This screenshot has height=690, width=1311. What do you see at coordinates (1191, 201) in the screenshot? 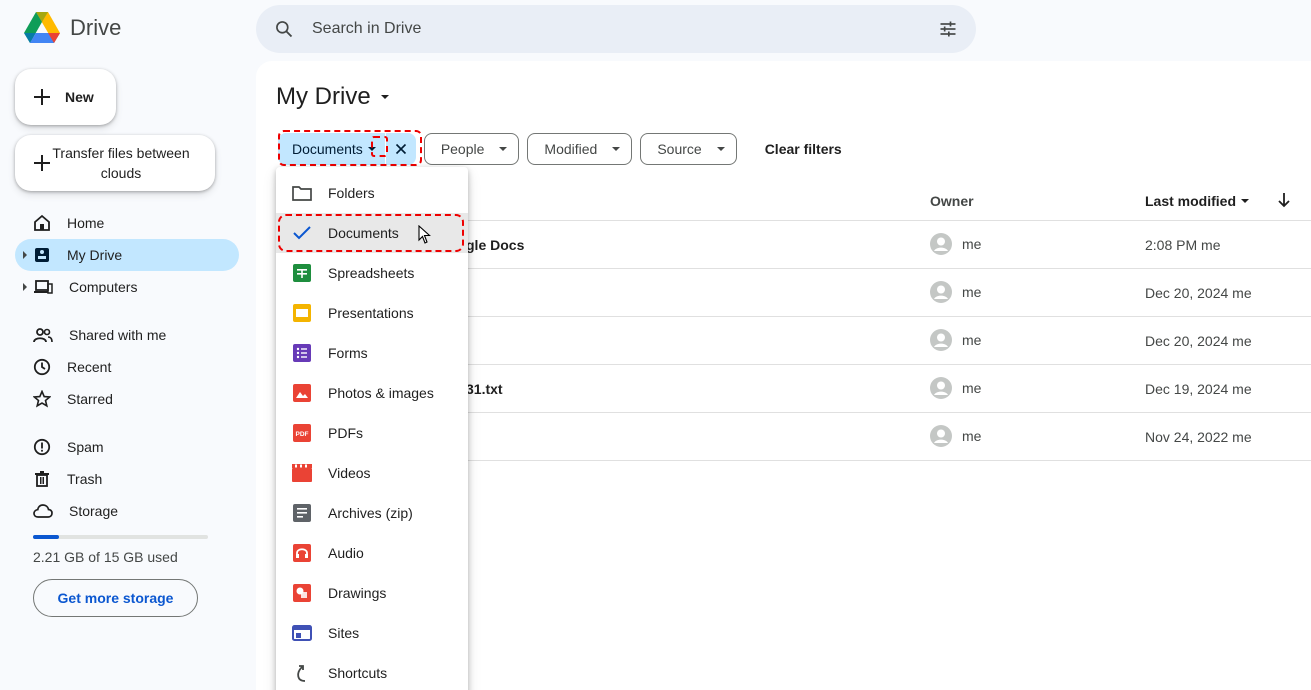
I see `column-last-modified-label: Last modified` at bounding box center [1191, 201].